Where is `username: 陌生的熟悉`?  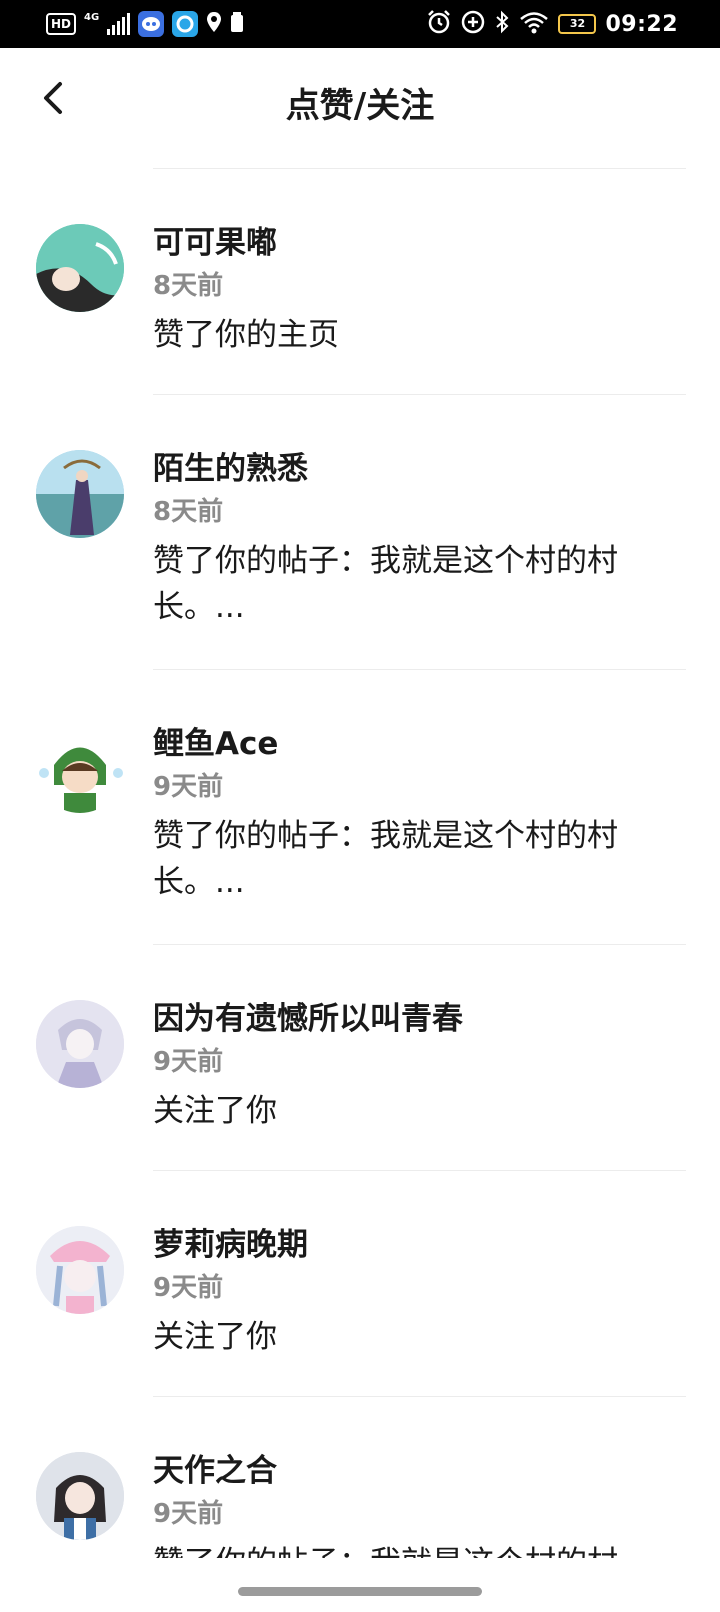
username: 陌生的熟悉 is located at coordinates (230, 465).